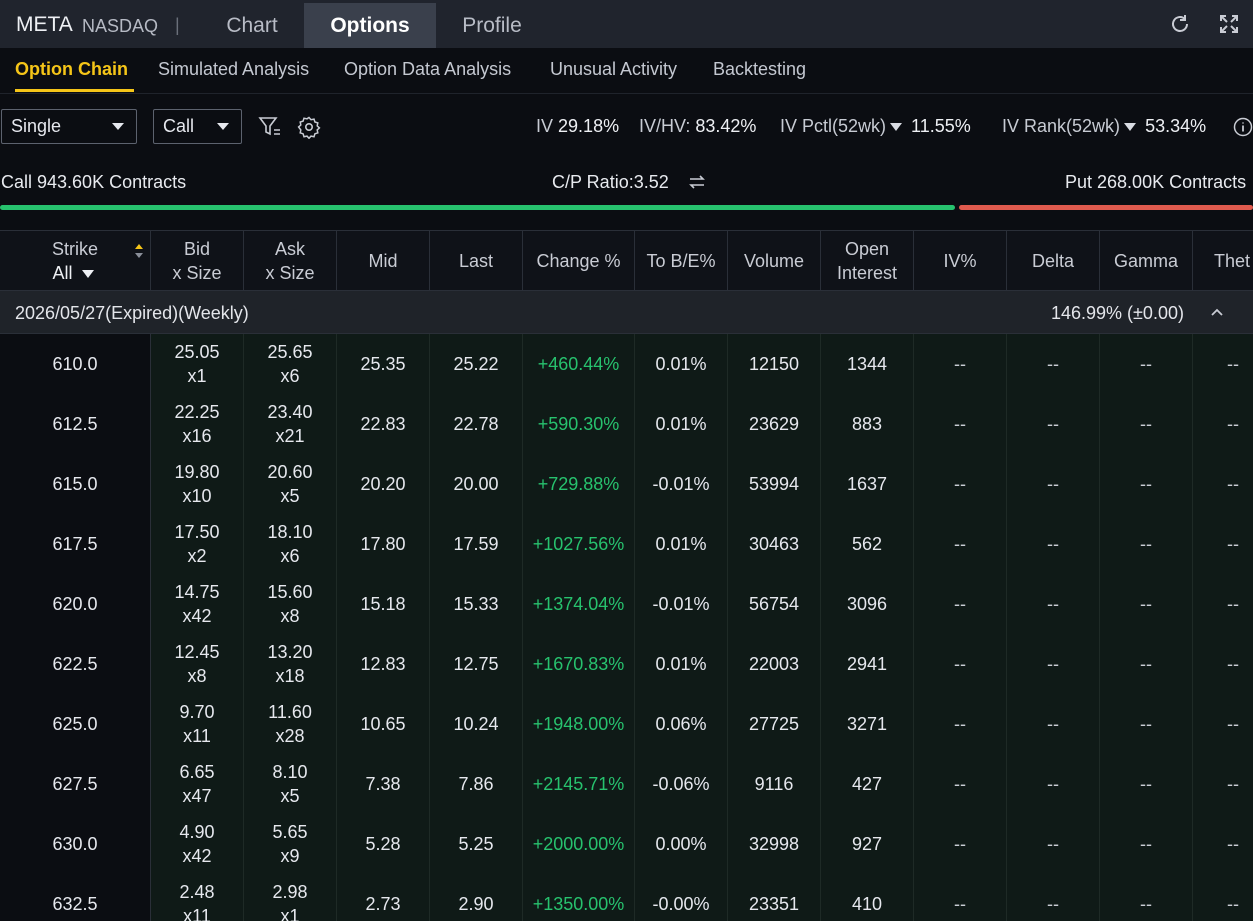  I want to click on volume-cell: 23629, so click(774, 424).